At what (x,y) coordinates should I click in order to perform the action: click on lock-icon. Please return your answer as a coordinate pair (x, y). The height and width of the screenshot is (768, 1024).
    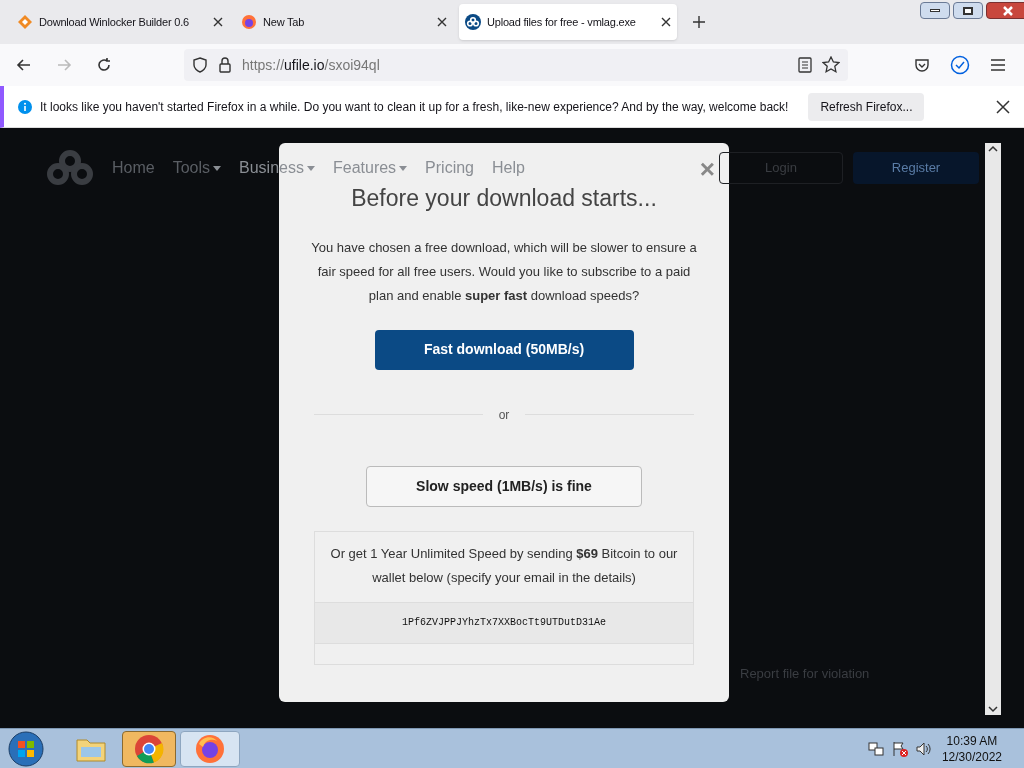
    Looking at the image, I should click on (225, 65).